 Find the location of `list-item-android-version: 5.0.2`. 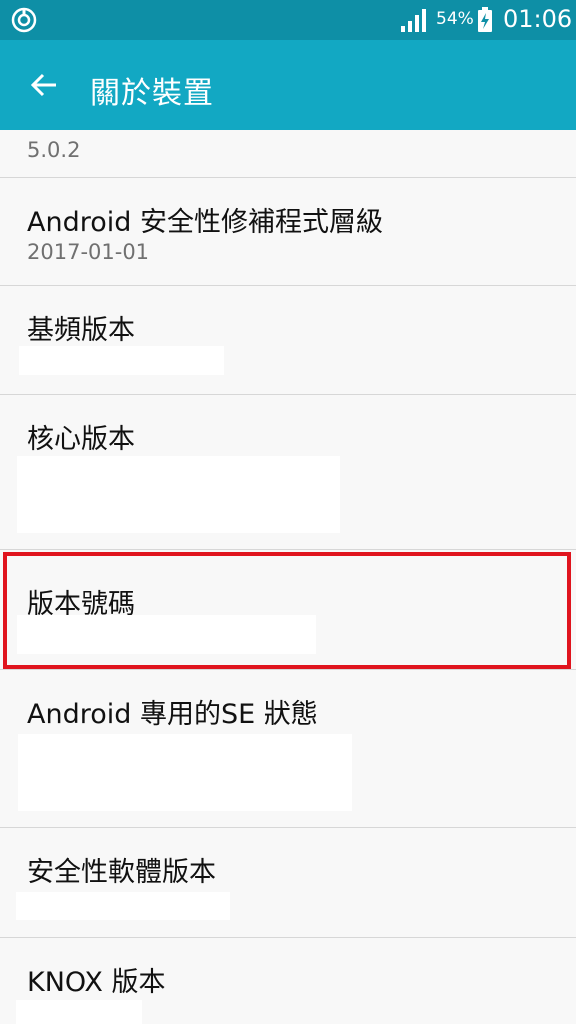

list-item-android-version: 5.0.2 is located at coordinates (288, 154).